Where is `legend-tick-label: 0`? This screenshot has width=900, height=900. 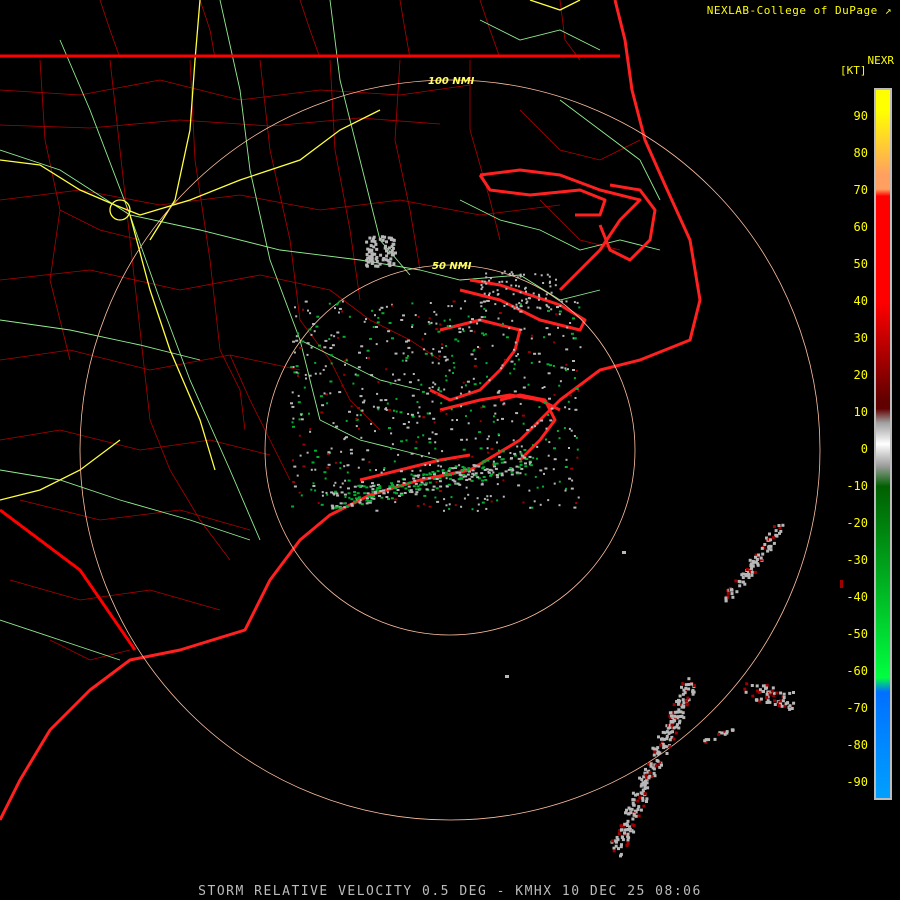 legend-tick-label: 0 is located at coordinates (864, 449).